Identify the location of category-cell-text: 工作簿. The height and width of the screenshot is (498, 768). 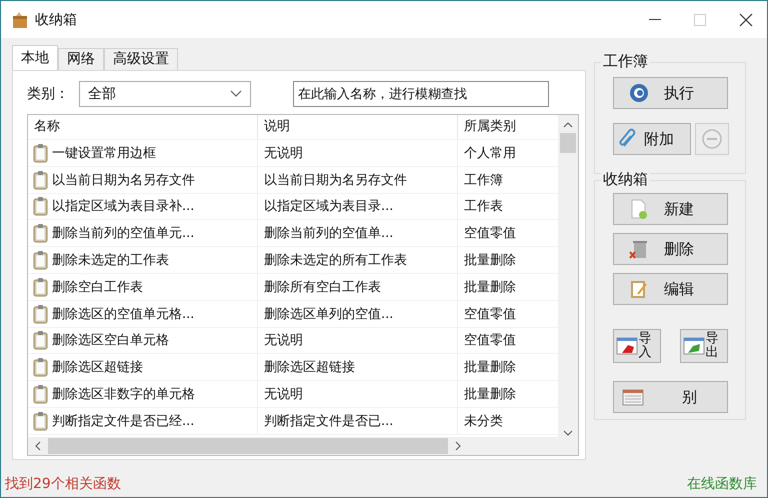
(483, 181).